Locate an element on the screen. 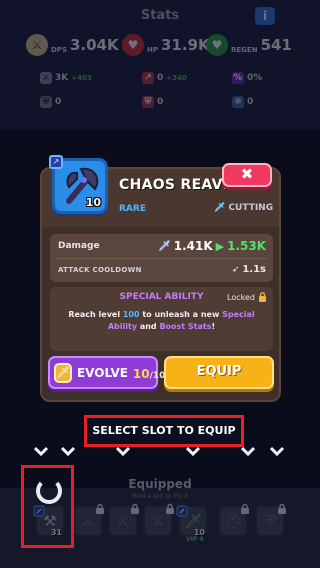 The height and width of the screenshot is (568, 320). stat-small-4: ⛨ 0 is located at coordinates (50, 102).